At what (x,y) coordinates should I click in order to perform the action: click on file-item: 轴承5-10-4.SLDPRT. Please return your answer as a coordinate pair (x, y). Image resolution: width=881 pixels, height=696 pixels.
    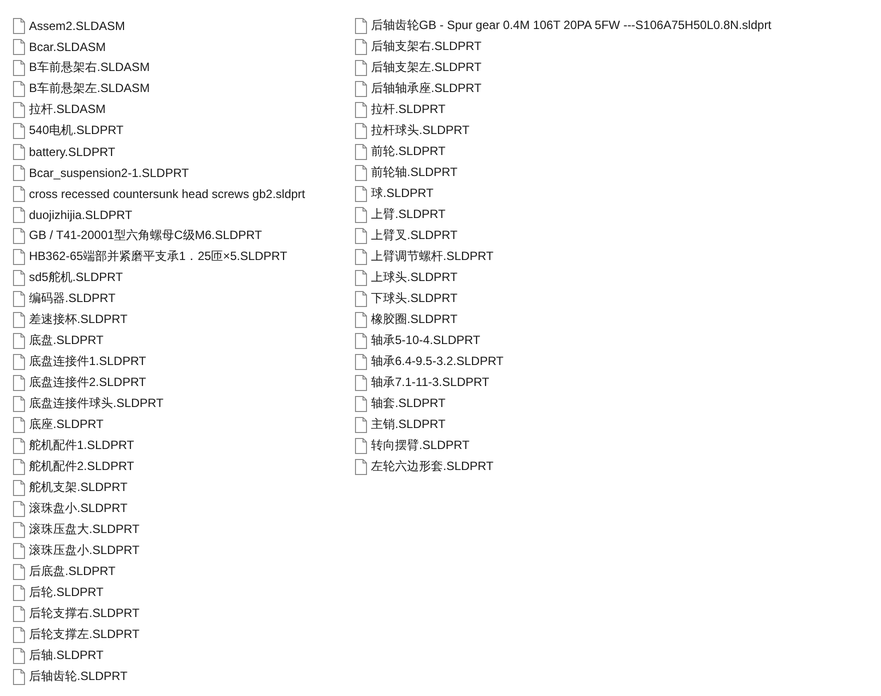
    Looking at the image, I should click on (417, 340).